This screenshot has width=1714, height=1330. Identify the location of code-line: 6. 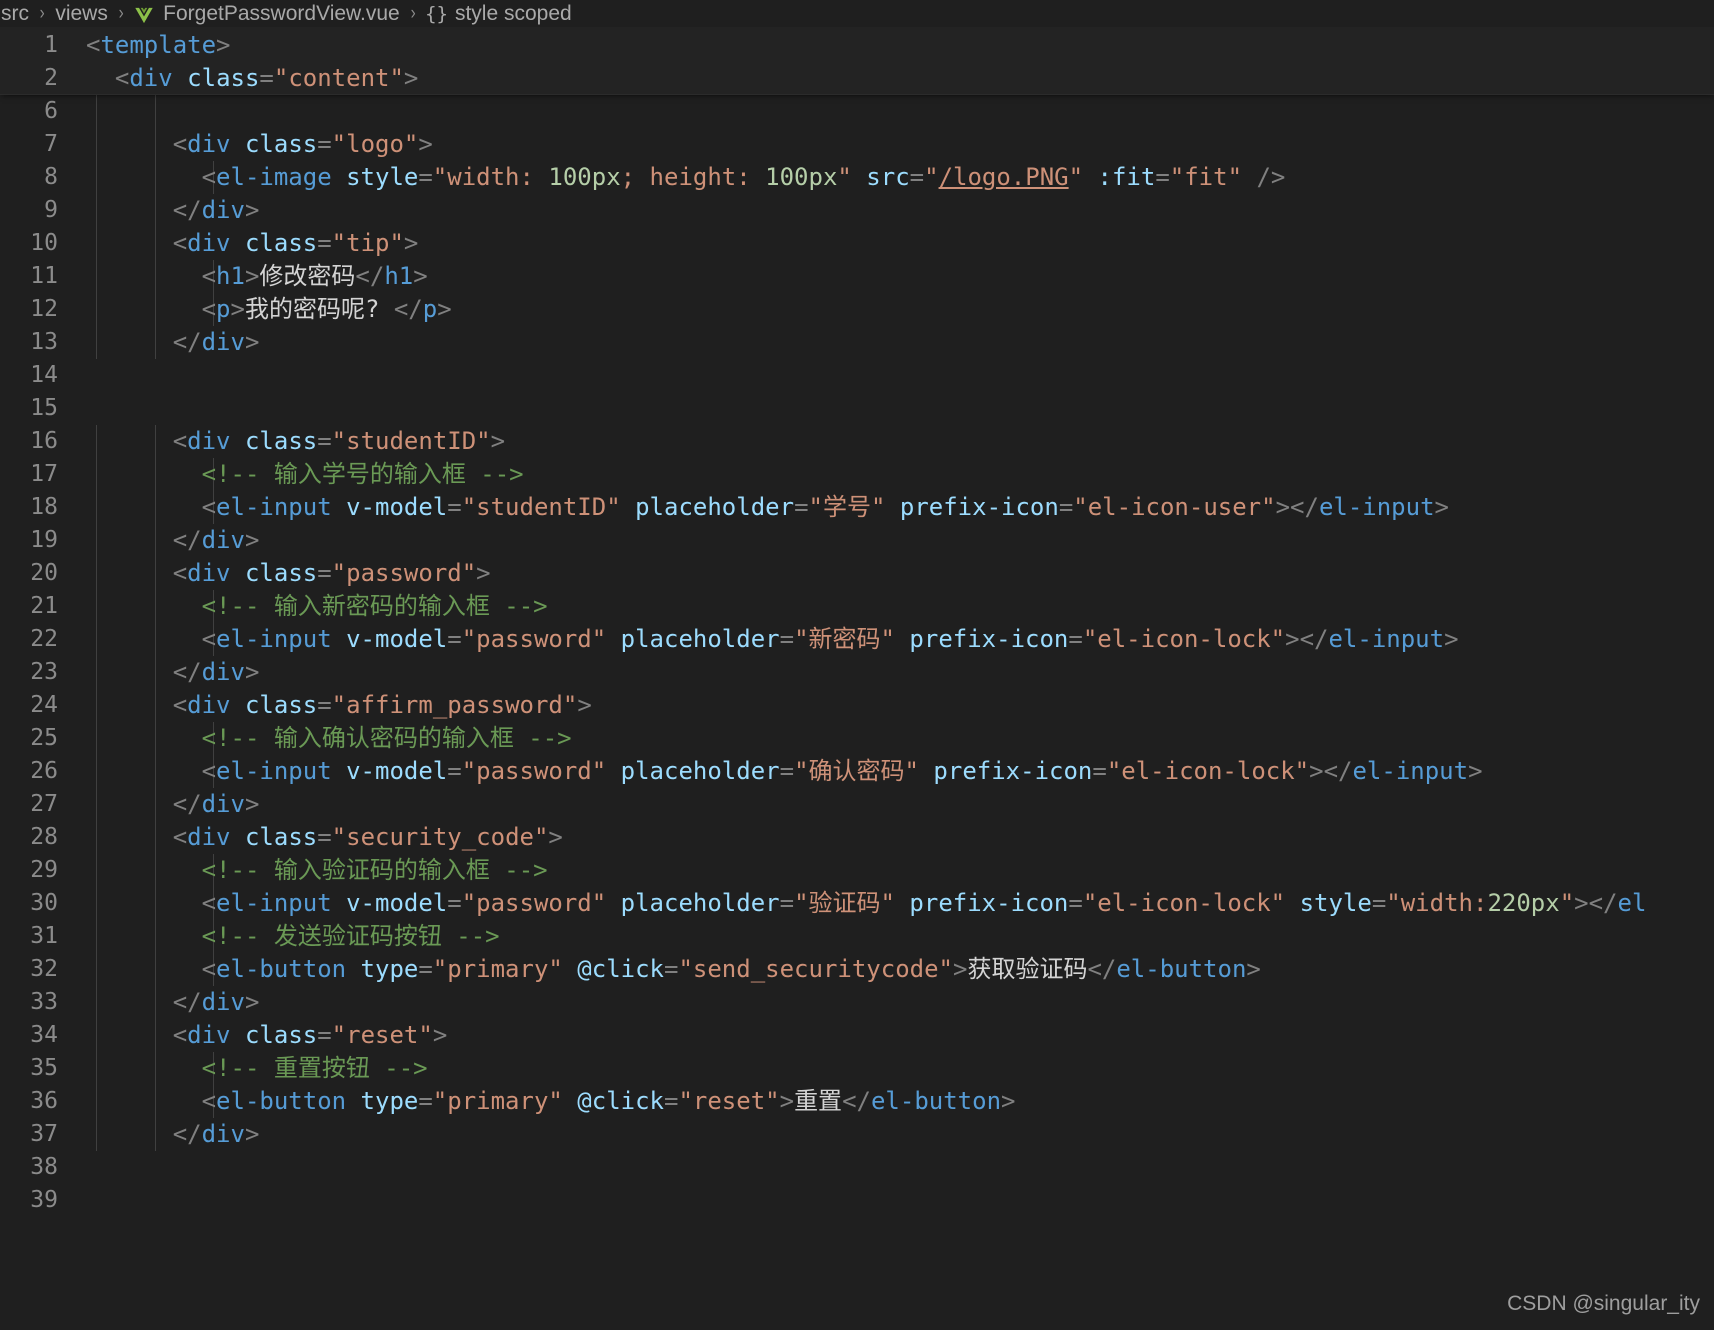
(857, 111).